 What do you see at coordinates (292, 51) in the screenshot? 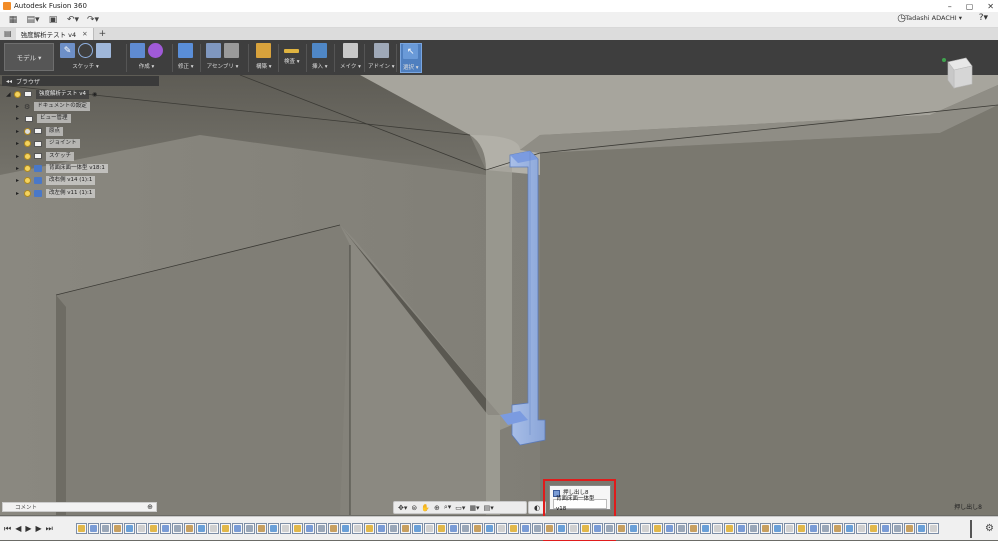
I see `measure-icon` at bounding box center [292, 51].